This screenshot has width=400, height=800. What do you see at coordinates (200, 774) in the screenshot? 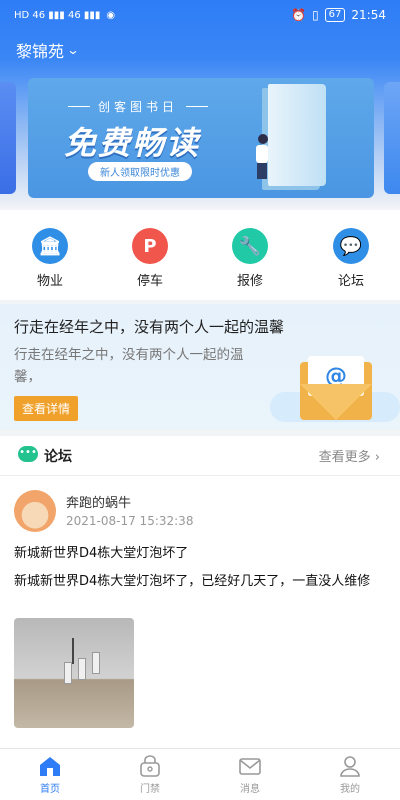
I see `bottom-tab-bar: 首页 门禁 消息 我的` at bounding box center [200, 774].